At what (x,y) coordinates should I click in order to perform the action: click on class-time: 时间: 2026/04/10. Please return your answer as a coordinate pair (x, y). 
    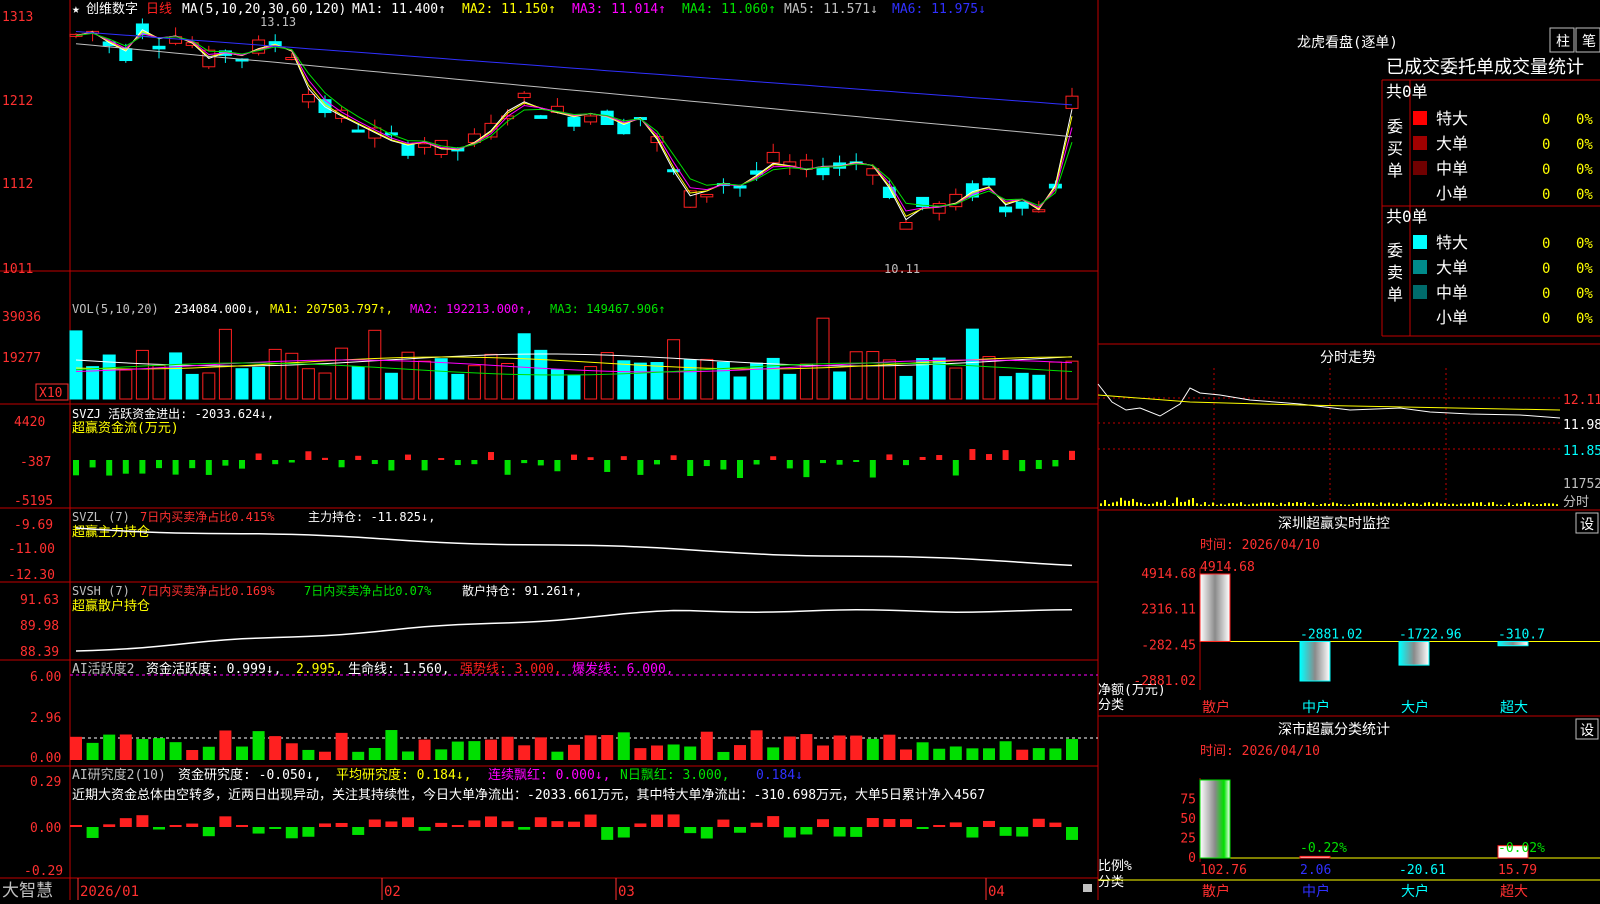
    Looking at the image, I should click on (1260, 751).